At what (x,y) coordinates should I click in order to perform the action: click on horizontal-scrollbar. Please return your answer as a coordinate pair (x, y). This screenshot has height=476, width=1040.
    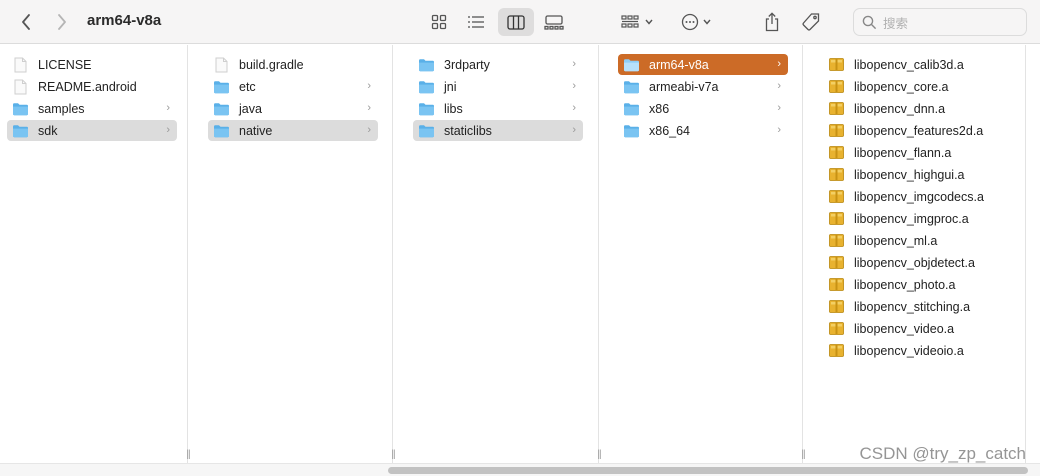
    Looking at the image, I should click on (520, 469).